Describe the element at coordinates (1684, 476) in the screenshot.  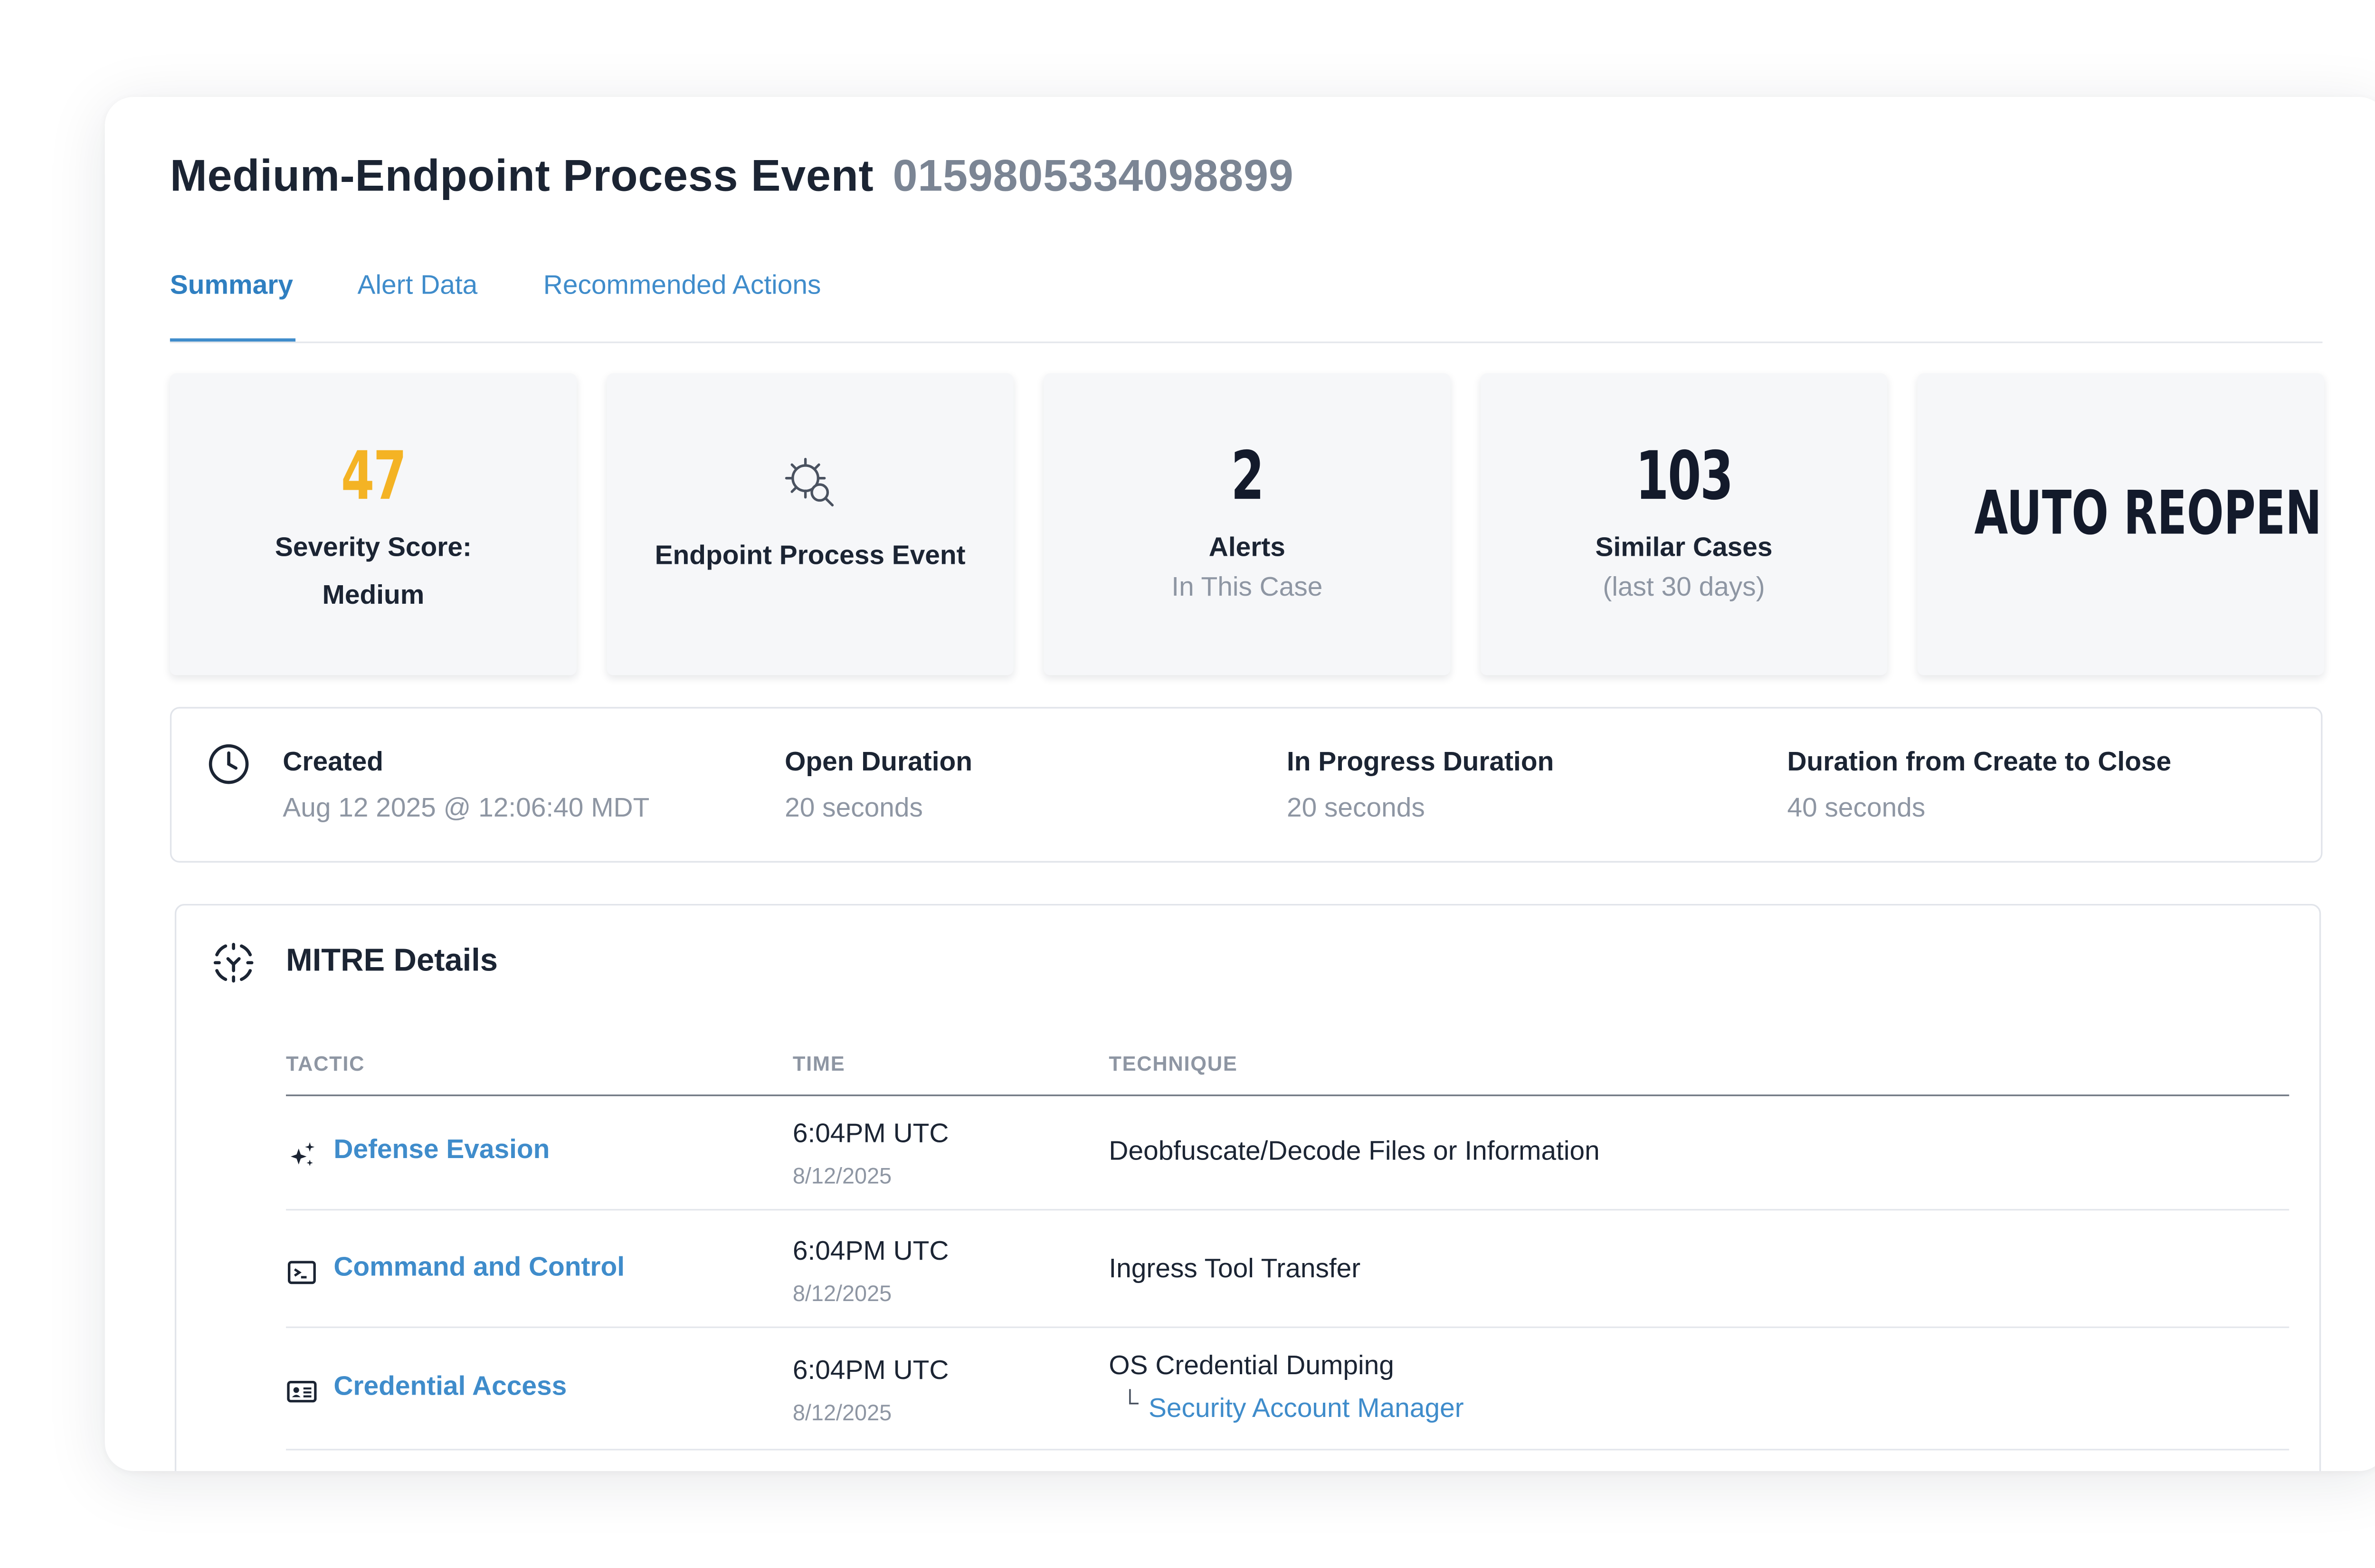
I see `similar-cases-count: 103` at that location.